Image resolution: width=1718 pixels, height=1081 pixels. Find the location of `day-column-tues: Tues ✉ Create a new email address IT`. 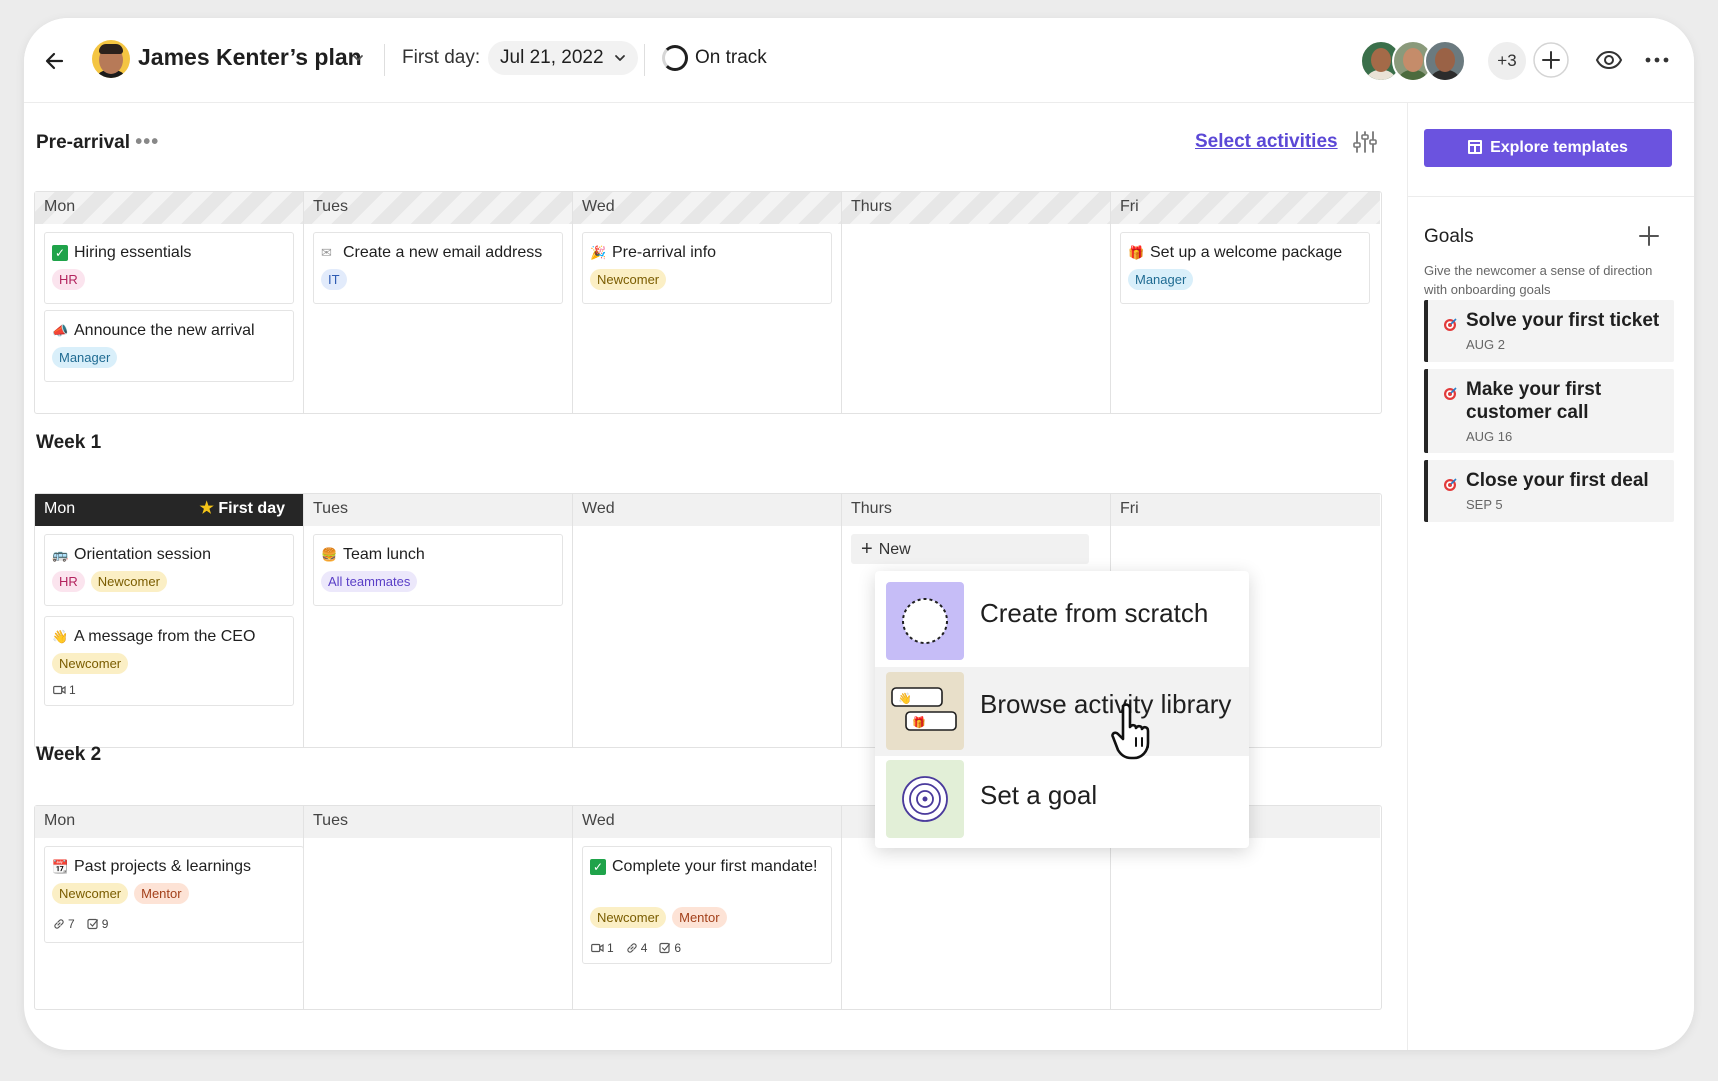

day-column-tues: Tues ✉ Create a new email address IT is located at coordinates (438, 302).